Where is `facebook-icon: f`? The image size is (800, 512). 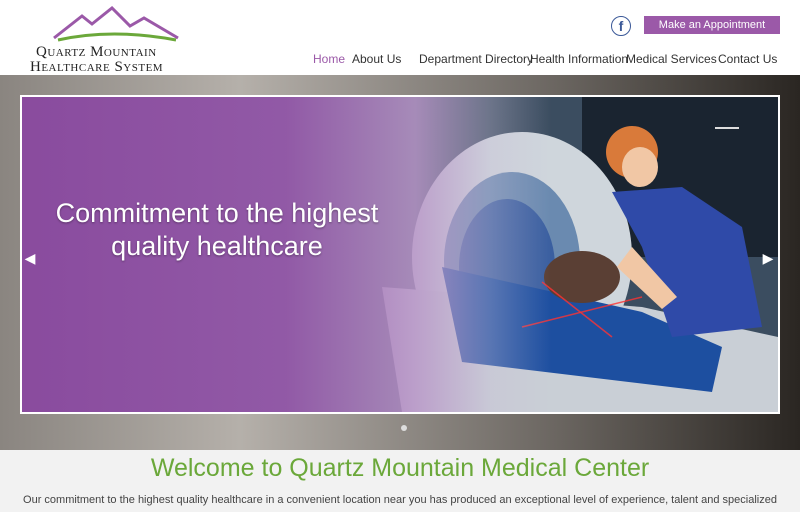 facebook-icon: f is located at coordinates (621, 26).